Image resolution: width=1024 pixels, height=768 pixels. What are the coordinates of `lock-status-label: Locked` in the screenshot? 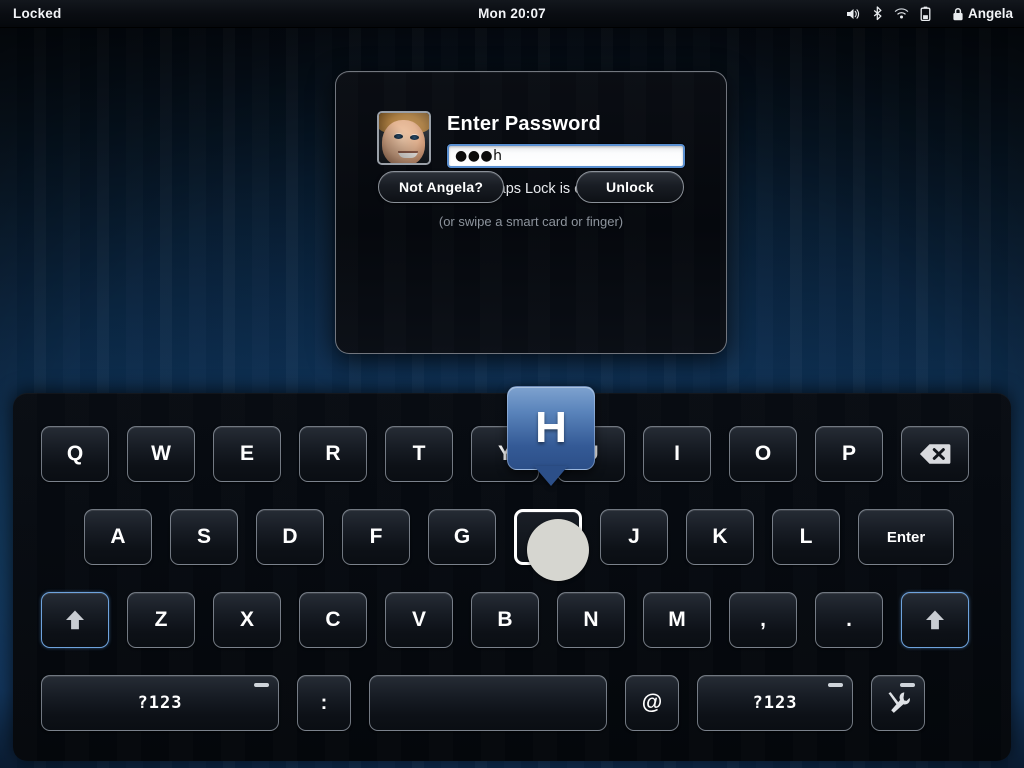 It's located at (37, 13).